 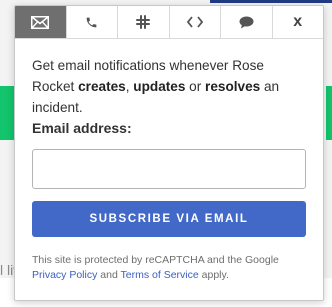 I want to click on code-icon, so click(x=194, y=22).